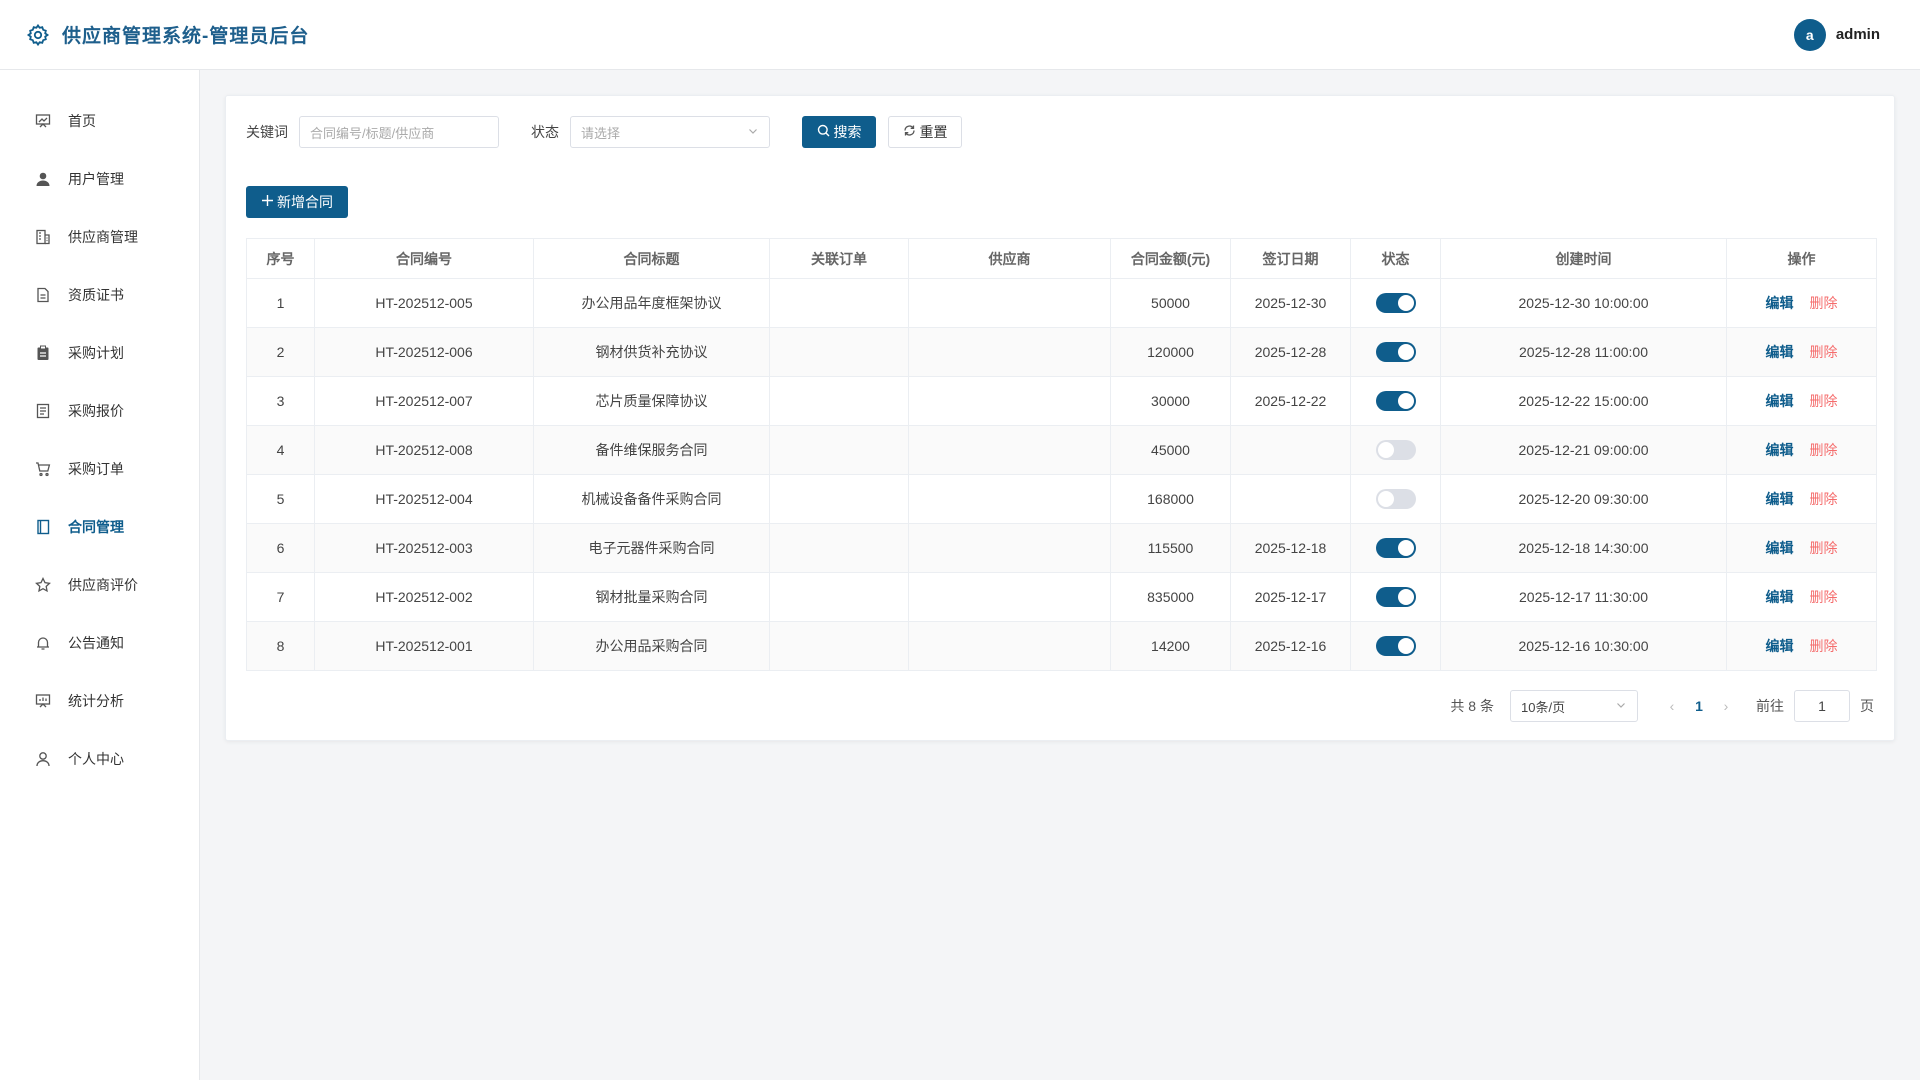  I want to click on sidebar-item-purchase-order: 采购订单, so click(99, 469).